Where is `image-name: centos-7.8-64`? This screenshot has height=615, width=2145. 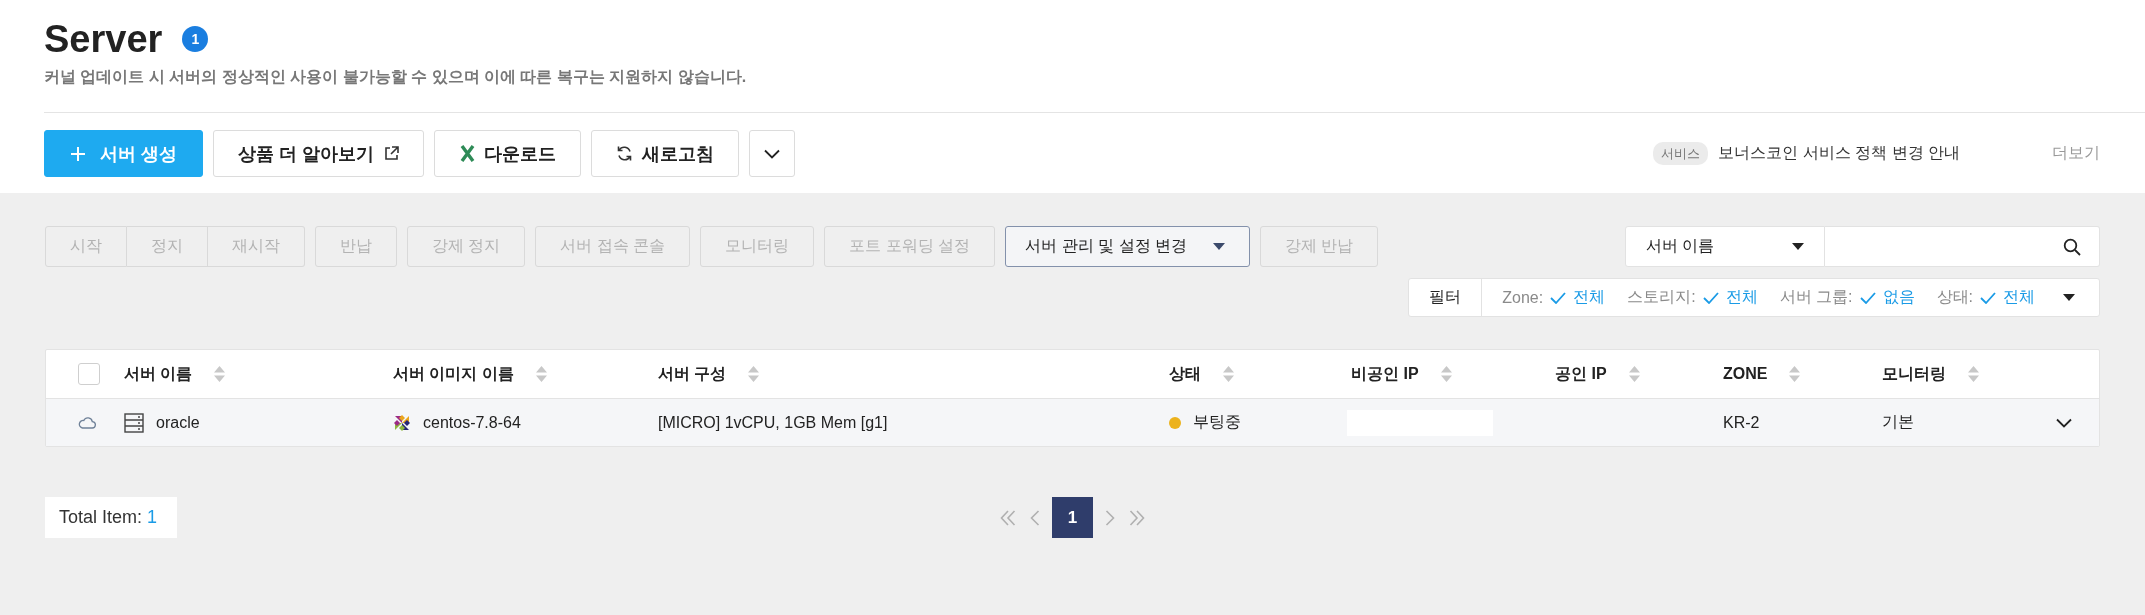
image-name: centos-7.8-64 is located at coordinates (472, 422).